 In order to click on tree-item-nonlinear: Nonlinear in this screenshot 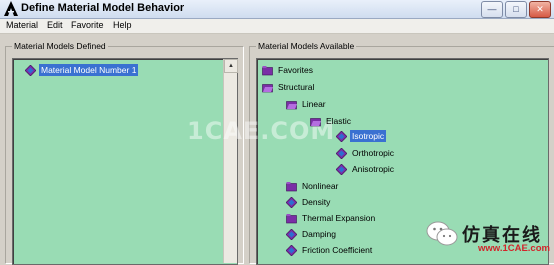, I will do `click(313, 186)`.